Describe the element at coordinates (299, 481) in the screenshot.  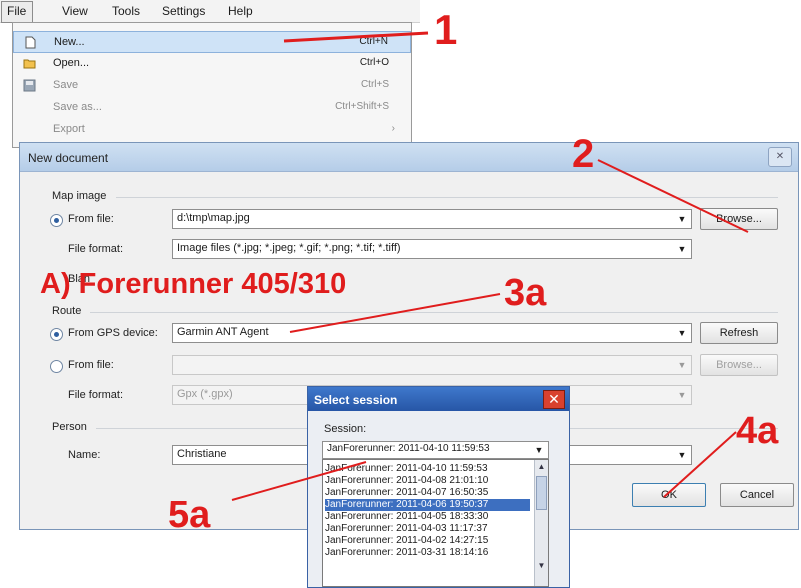
I see `arrow-step5a` at that location.